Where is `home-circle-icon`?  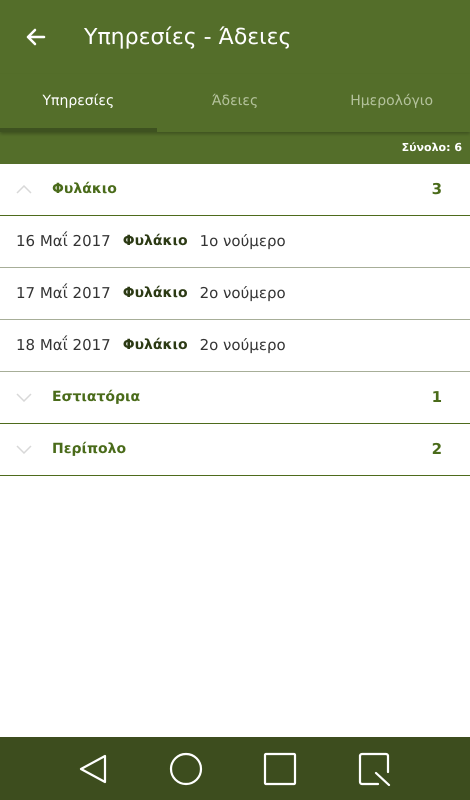 home-circle-icon is located at coordinates (185, 769).